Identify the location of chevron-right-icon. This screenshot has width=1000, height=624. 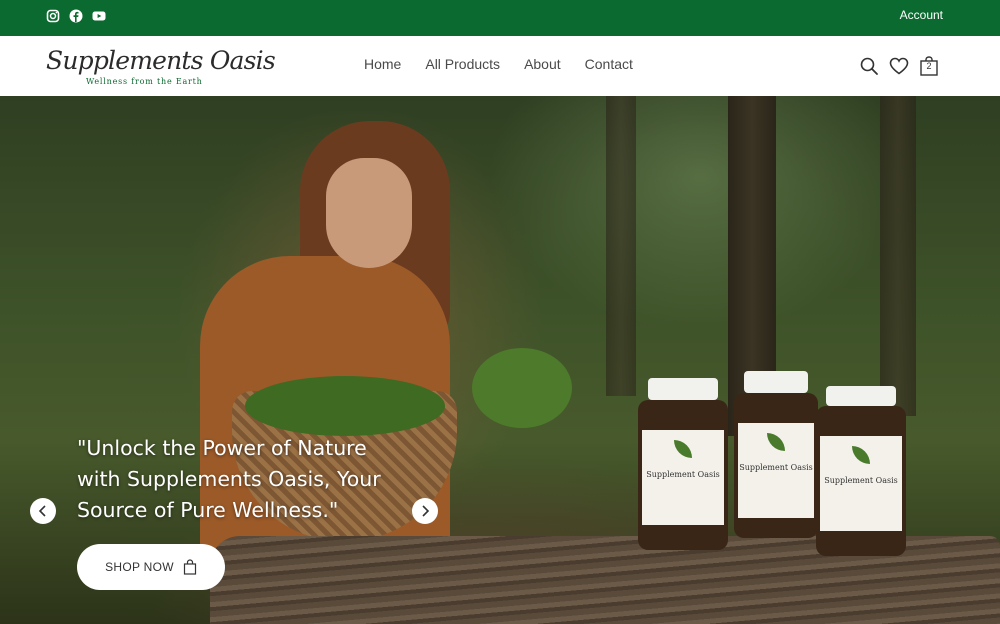
(426, 511).